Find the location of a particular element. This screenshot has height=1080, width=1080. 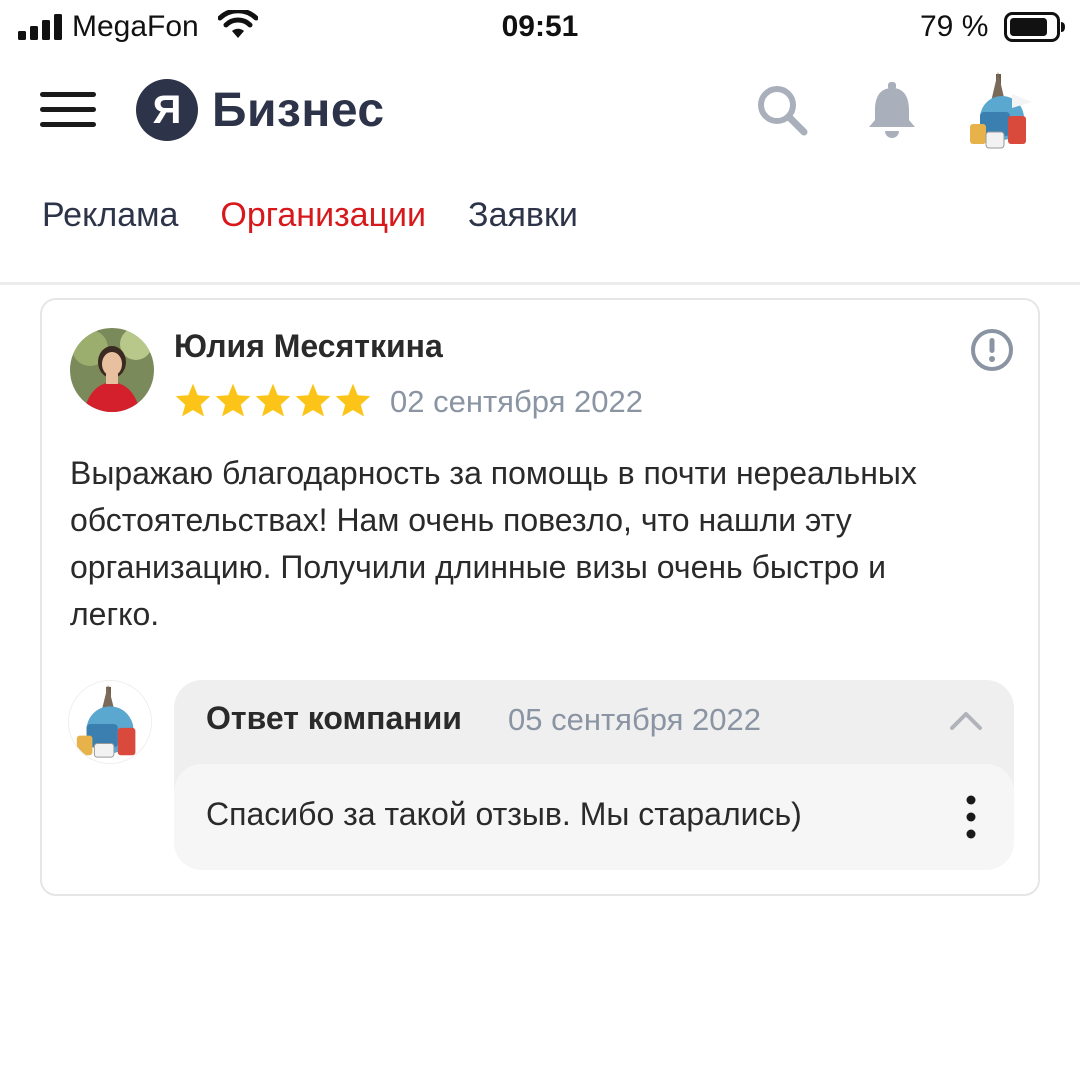

bell-icon is located at coordinates (892, 110).